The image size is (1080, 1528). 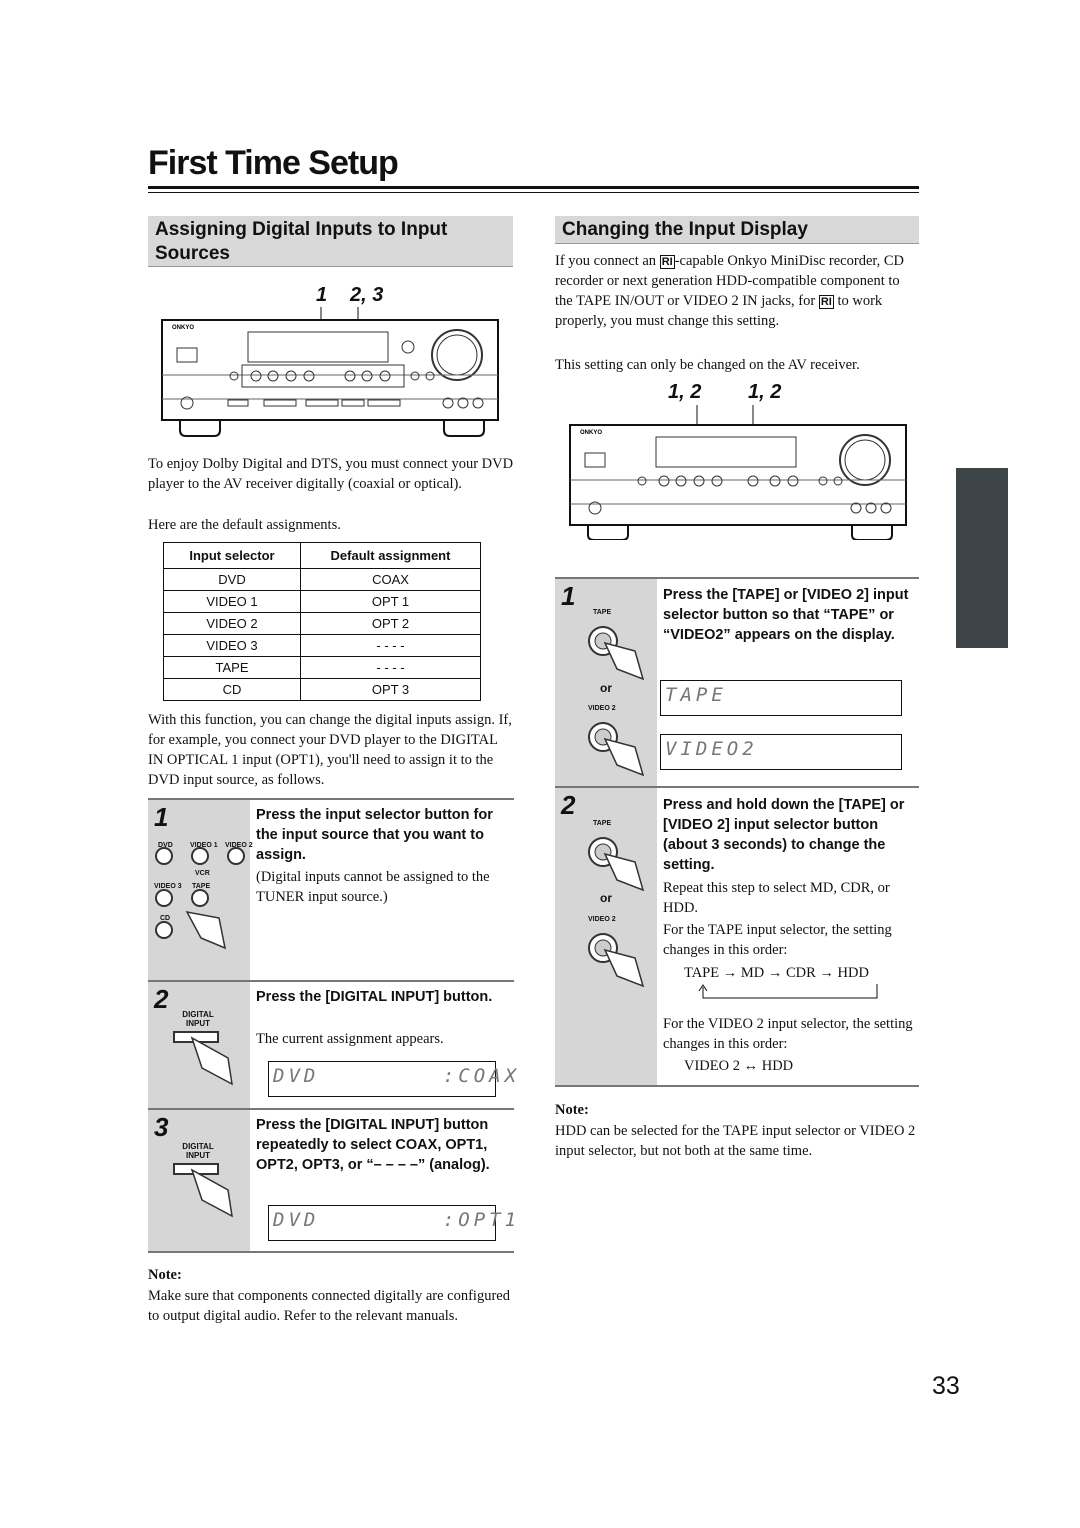 I want to click on section-heading-display: Changing the Input Display, so click(x=737, y=230).